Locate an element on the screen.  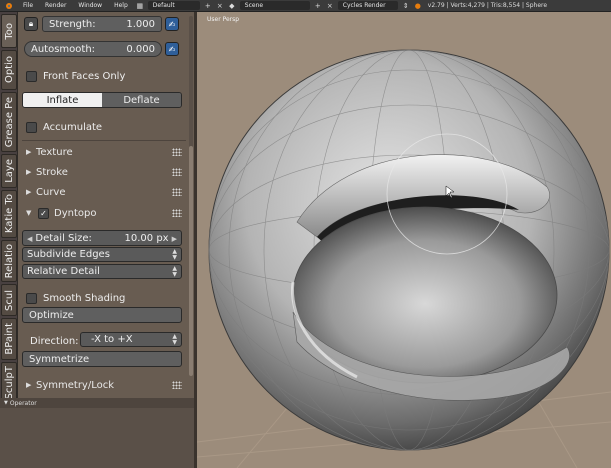
add-scene-icon: + is located at coordinates (318, 6).